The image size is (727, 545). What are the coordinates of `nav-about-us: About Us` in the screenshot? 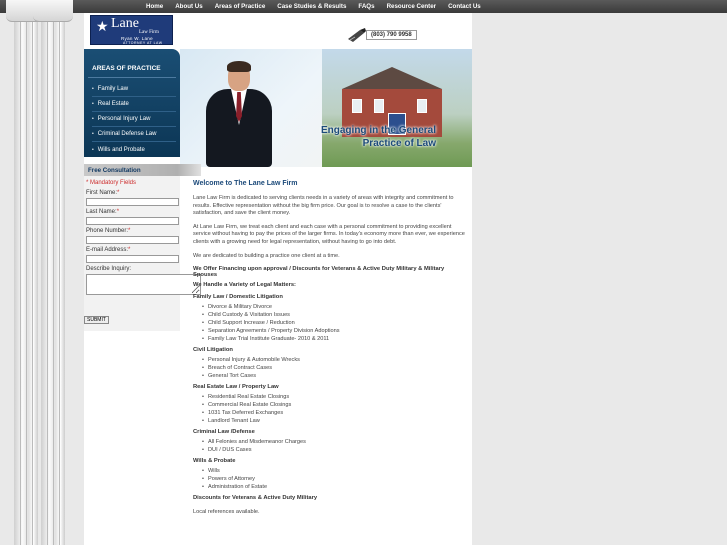 It's located at (189, 6).